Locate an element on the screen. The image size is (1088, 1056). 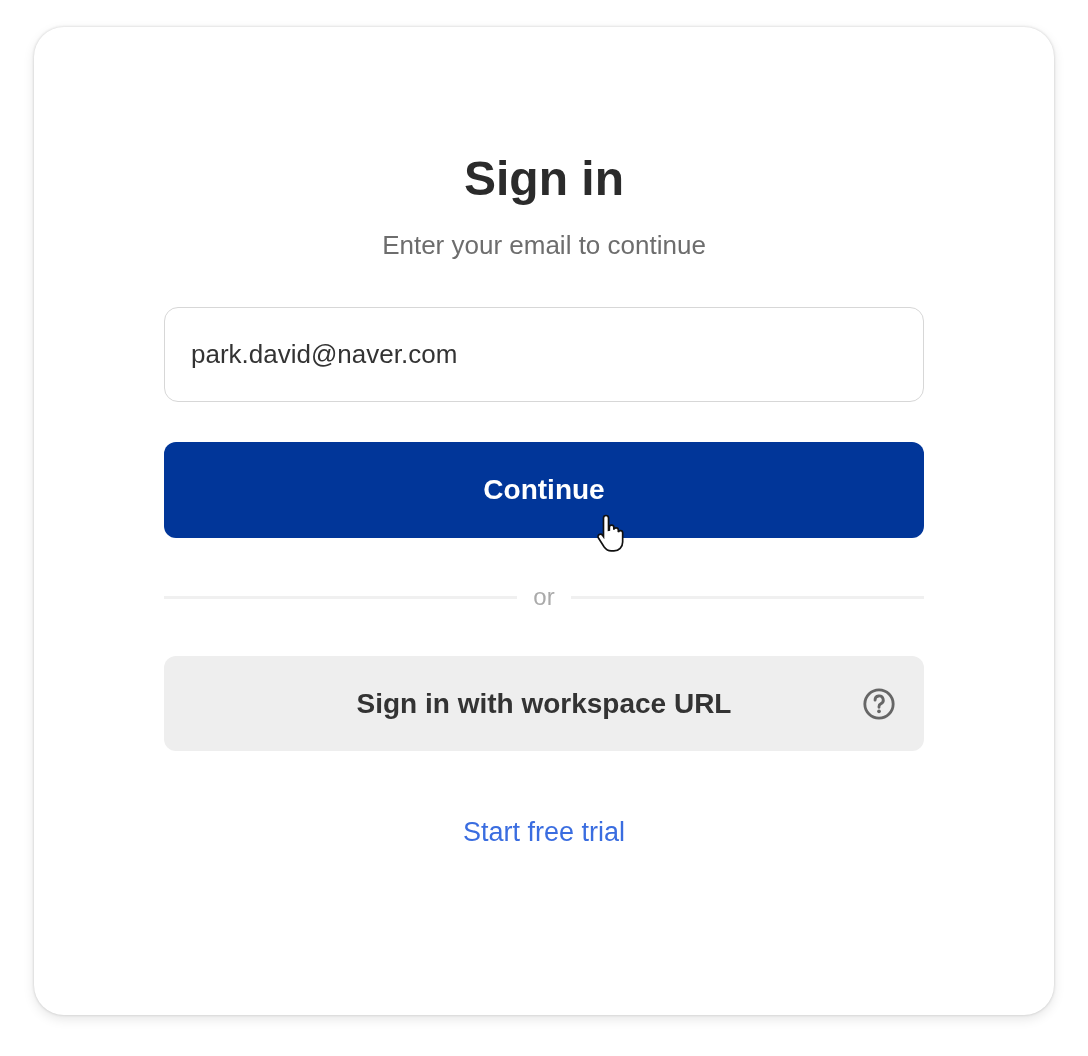
start-free-trial-link: Start free trial is located at coordinates (544, 832).